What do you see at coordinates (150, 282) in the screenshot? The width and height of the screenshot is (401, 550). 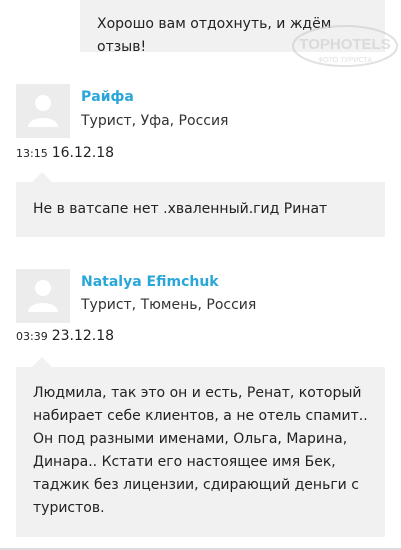 I see `comment-author: Natalya Efimchuk` at bounding box center [150, 282].